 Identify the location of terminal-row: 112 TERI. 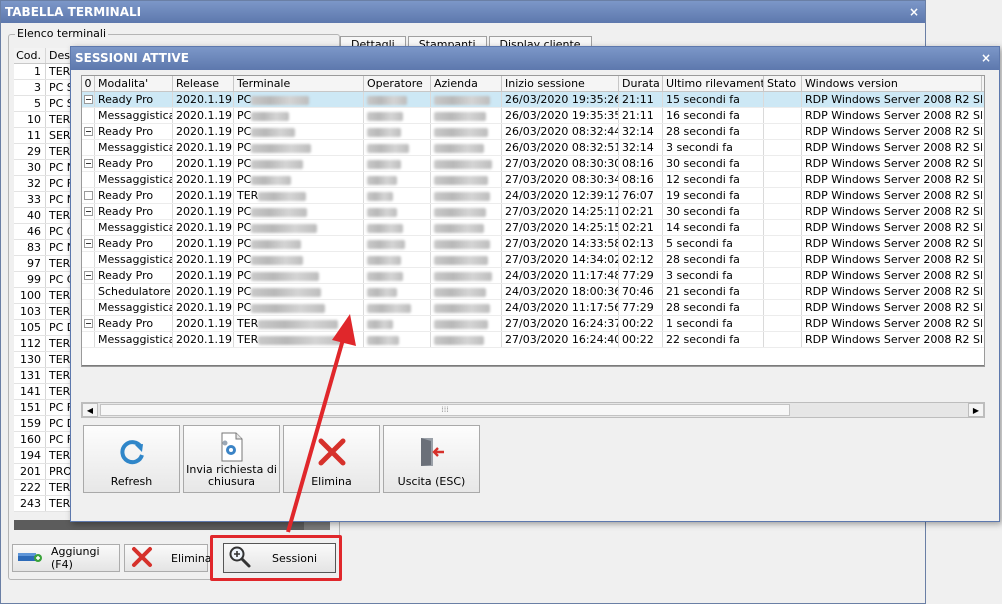
(45, 344).